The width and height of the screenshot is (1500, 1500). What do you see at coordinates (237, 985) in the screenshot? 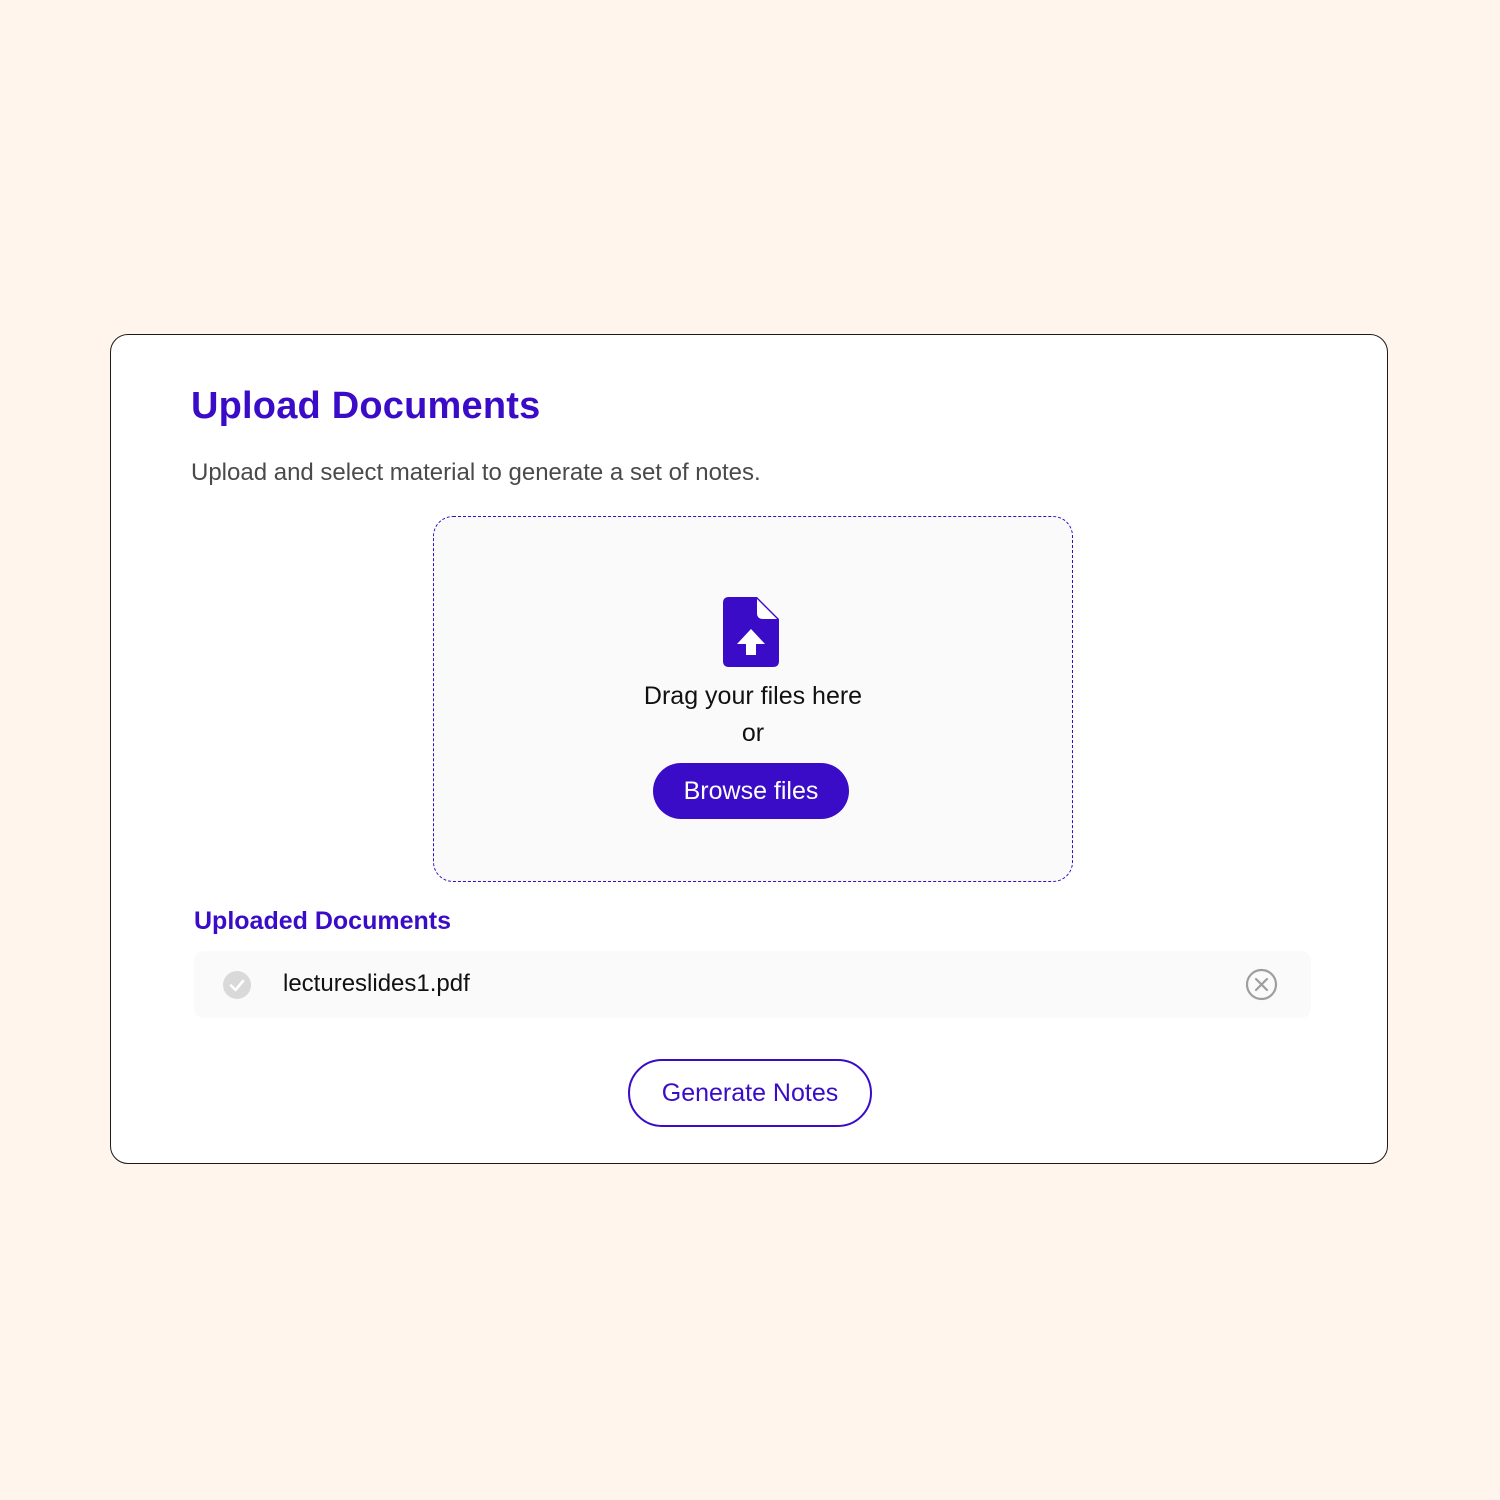
I see `check-circle-icon` at bounding box center [237, 985].